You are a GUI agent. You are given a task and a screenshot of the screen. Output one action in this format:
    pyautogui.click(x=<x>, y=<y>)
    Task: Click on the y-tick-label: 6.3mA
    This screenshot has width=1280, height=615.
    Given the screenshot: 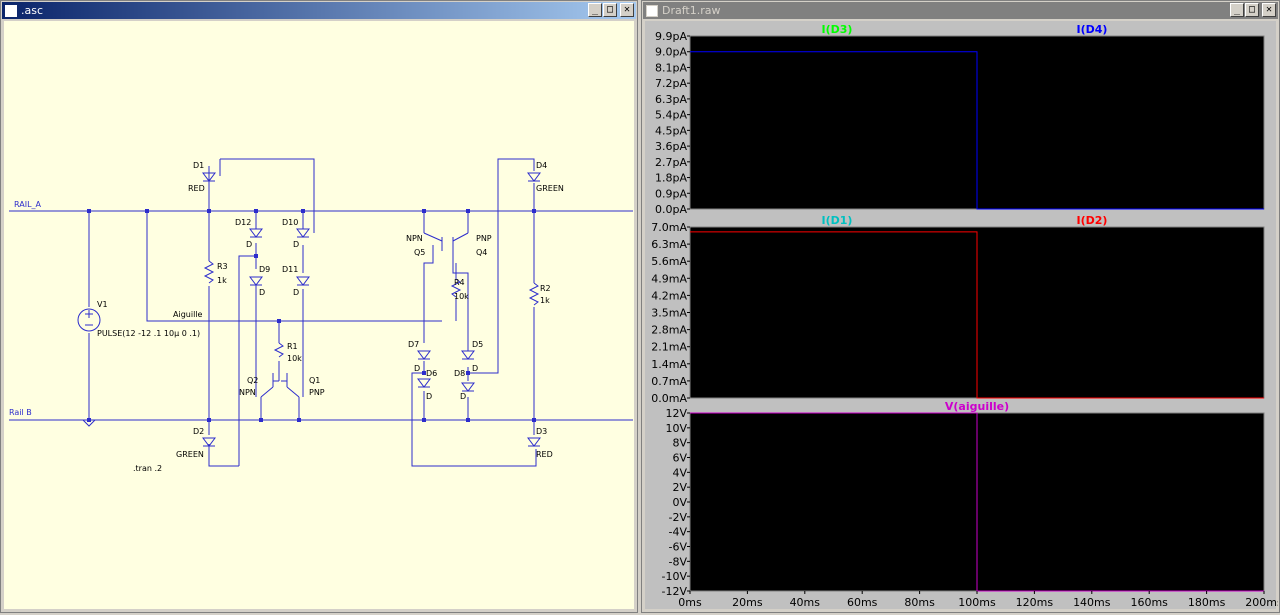 What is the action you would take?
    pyautogui.click(x=669, y=244)
    